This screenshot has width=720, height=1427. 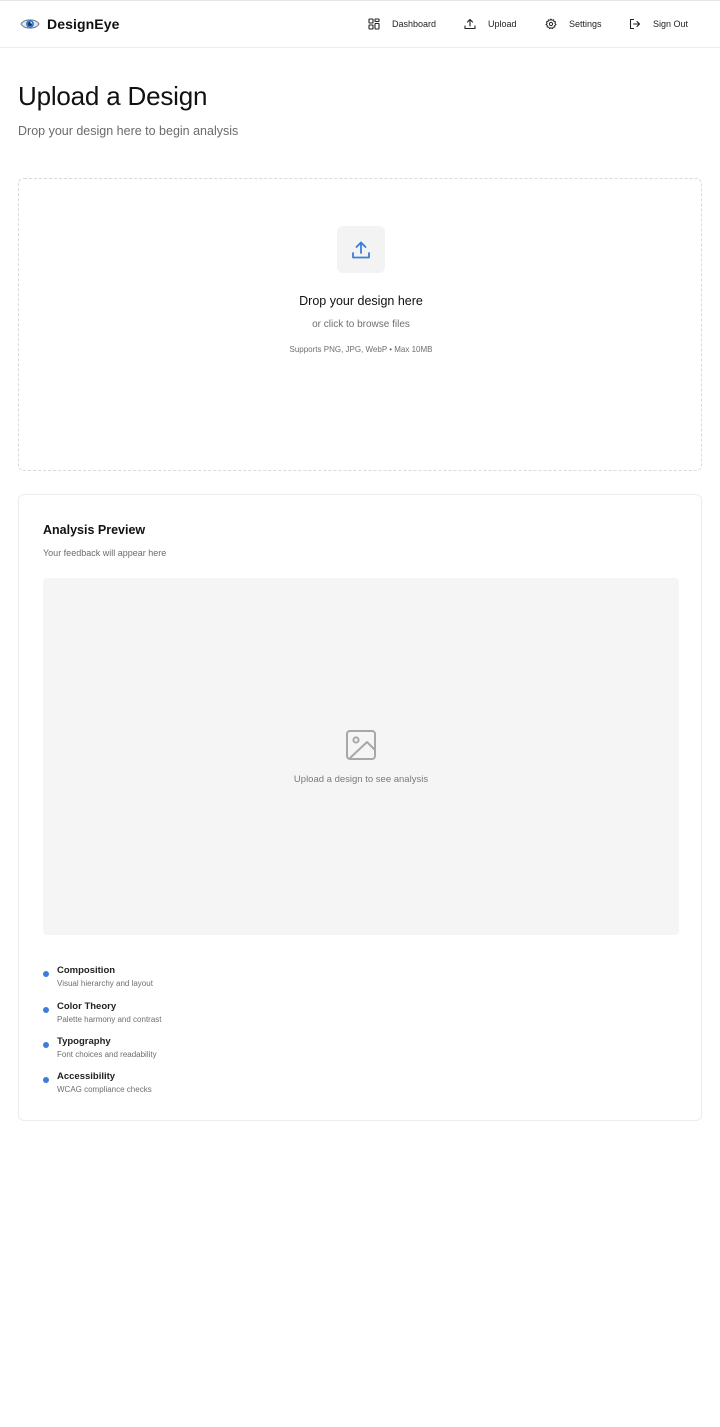 What do you see at coordinates (86, 970) in the screenshot?
I see `feature-title: Composition` at bounding box center [86, 970].